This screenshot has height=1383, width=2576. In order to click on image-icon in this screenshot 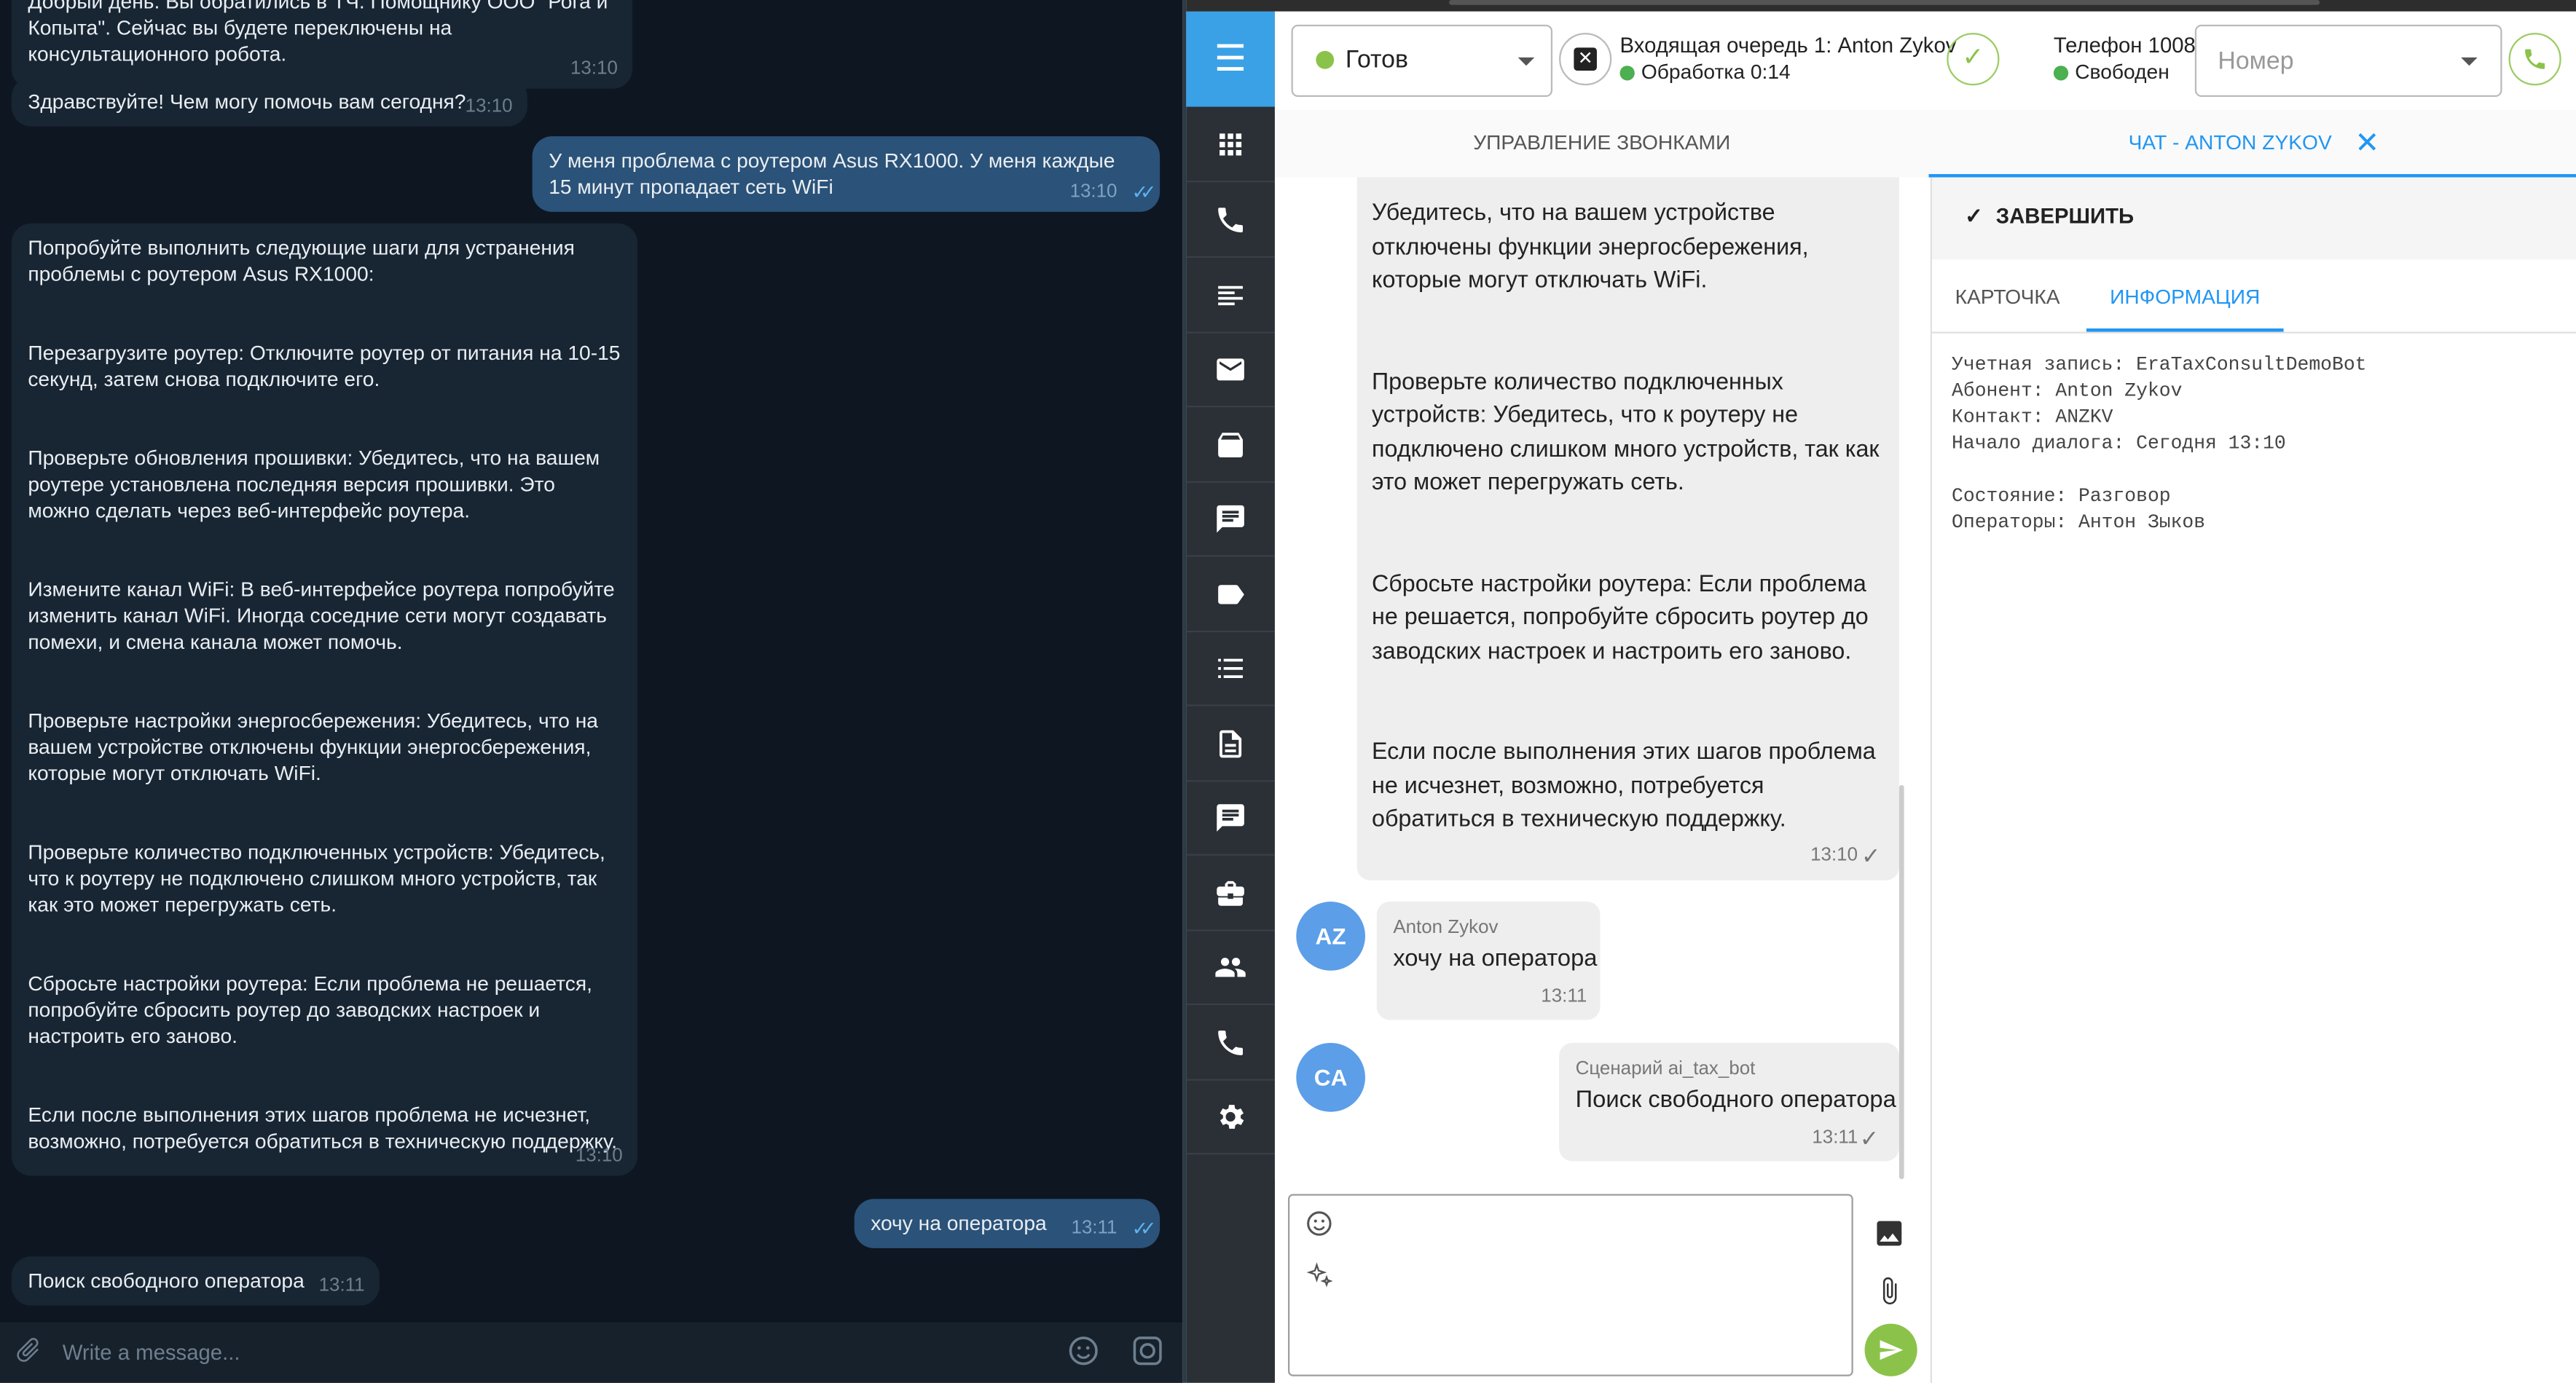, I will do `click(1889, 1238)`.